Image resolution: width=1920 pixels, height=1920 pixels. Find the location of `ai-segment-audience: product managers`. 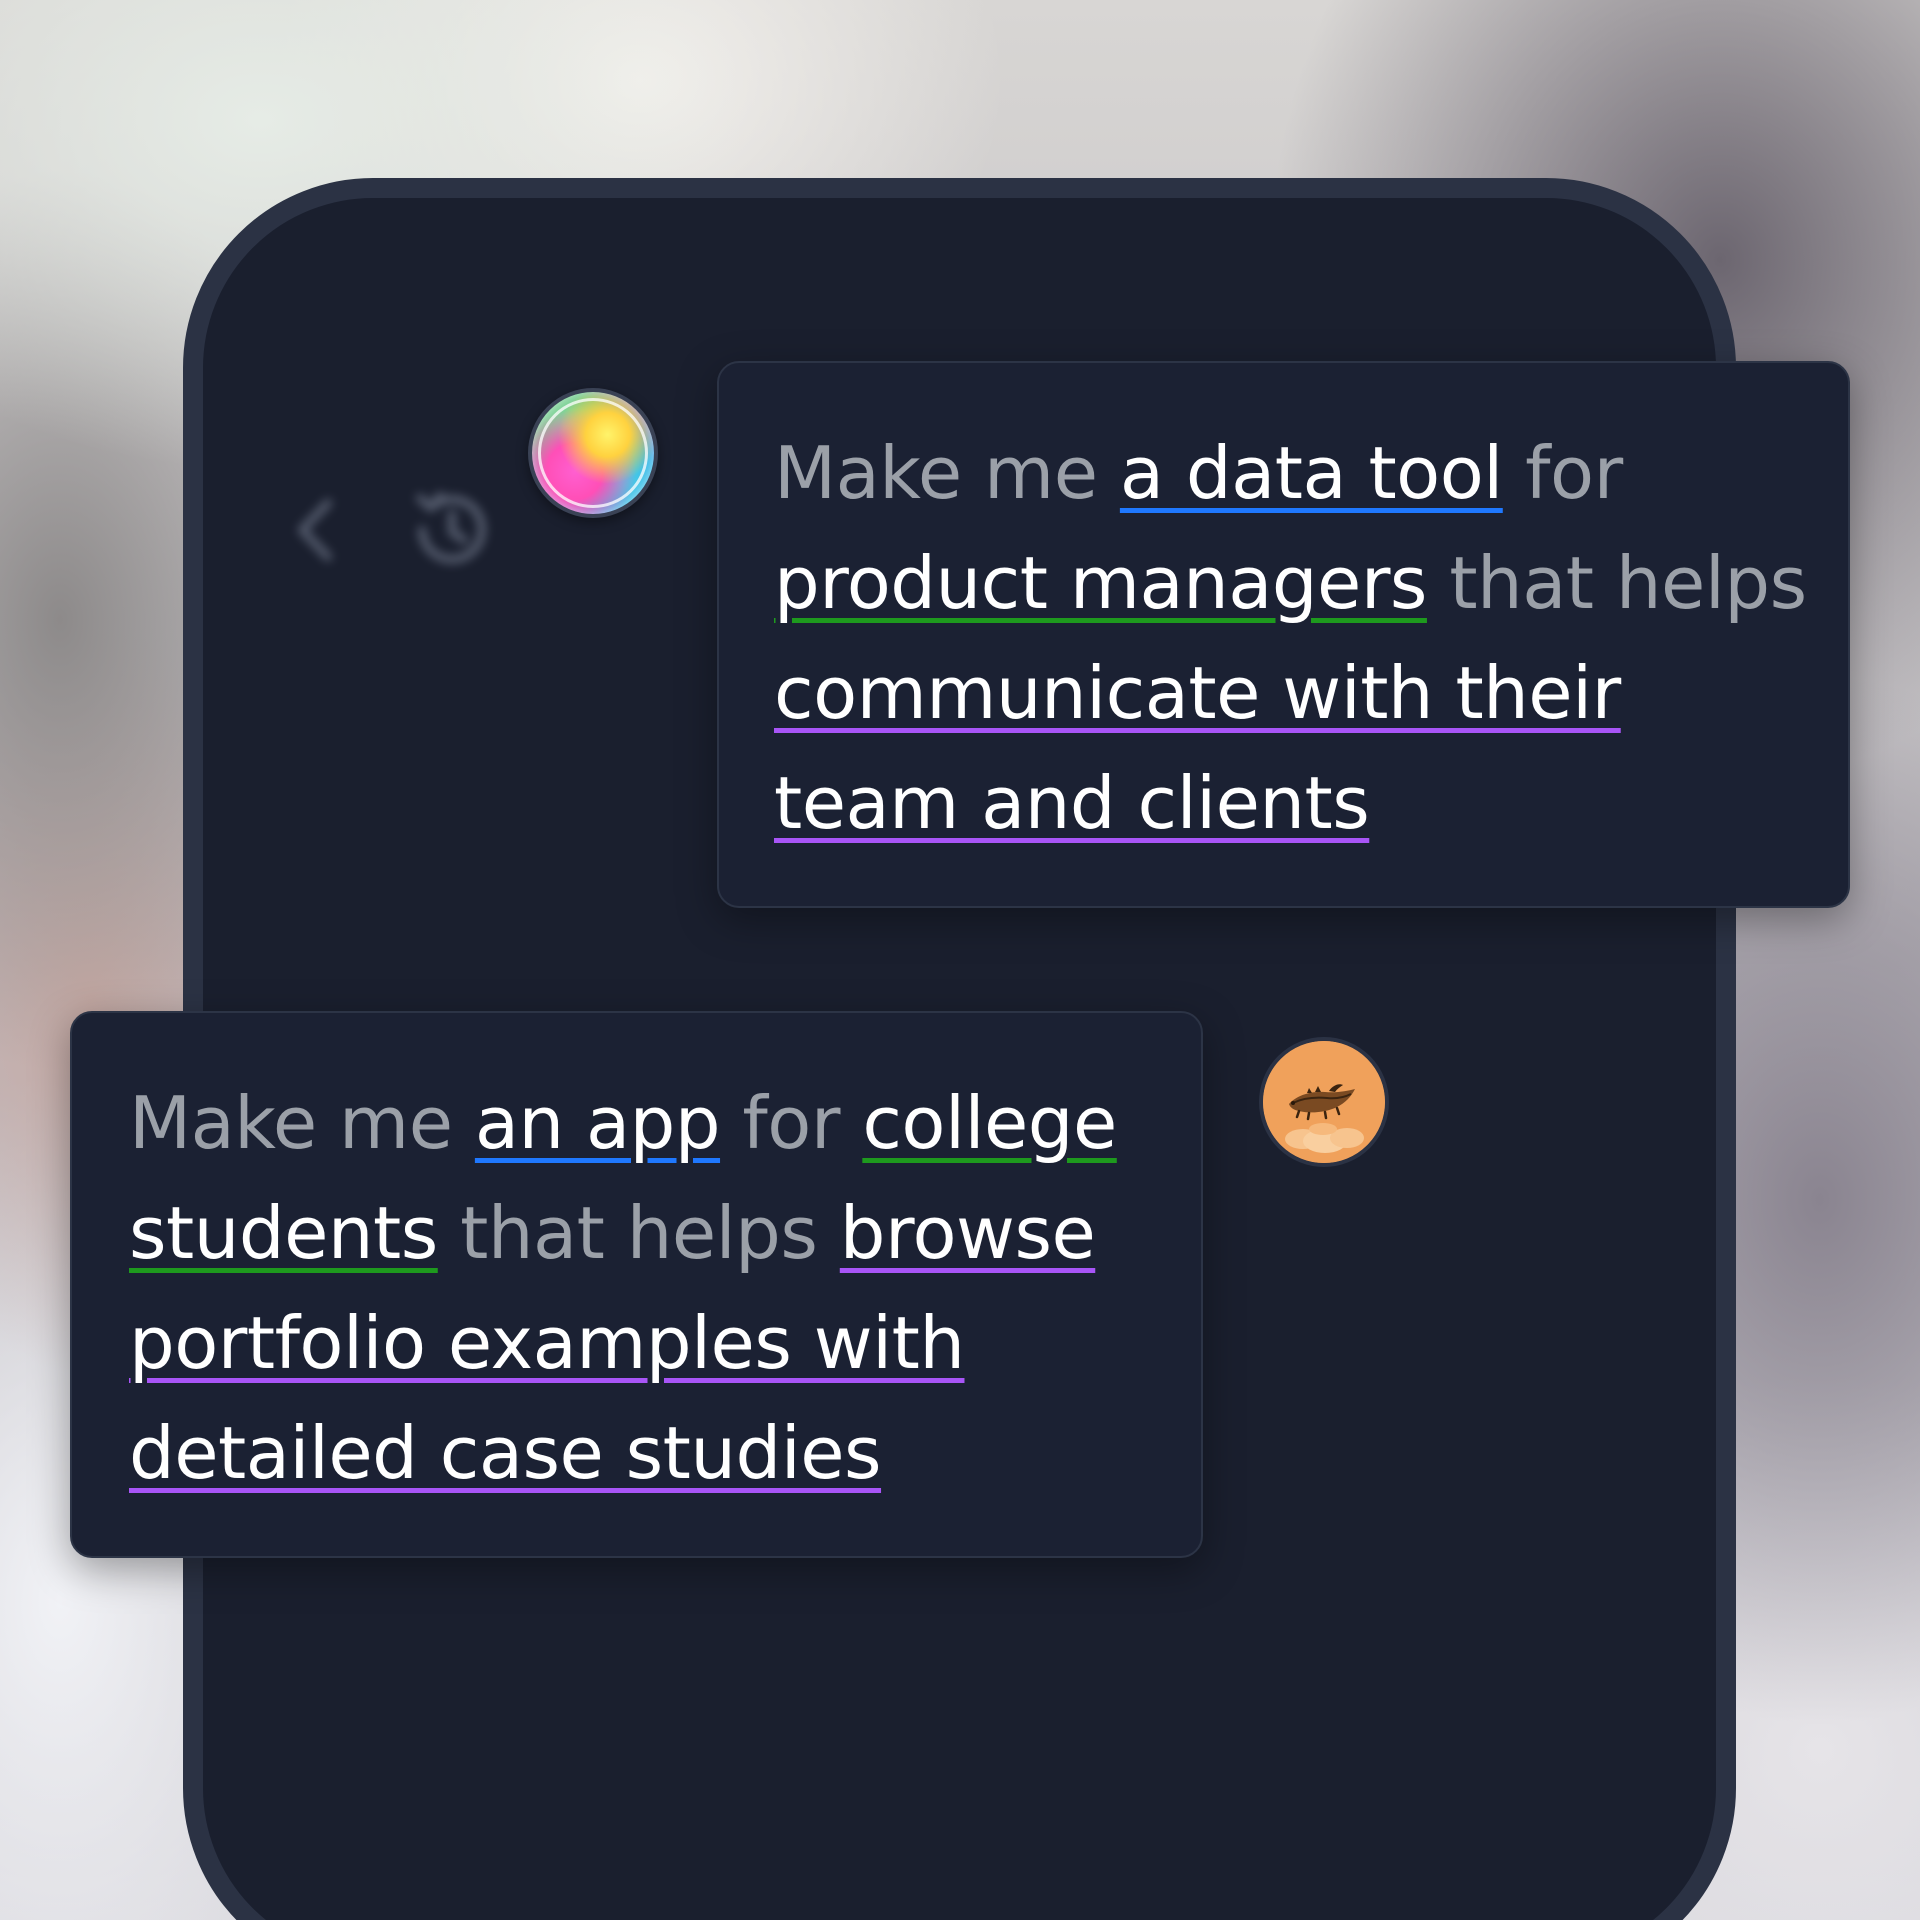

ai-segment-audience: product managers is located at coordinates (1100, 583).